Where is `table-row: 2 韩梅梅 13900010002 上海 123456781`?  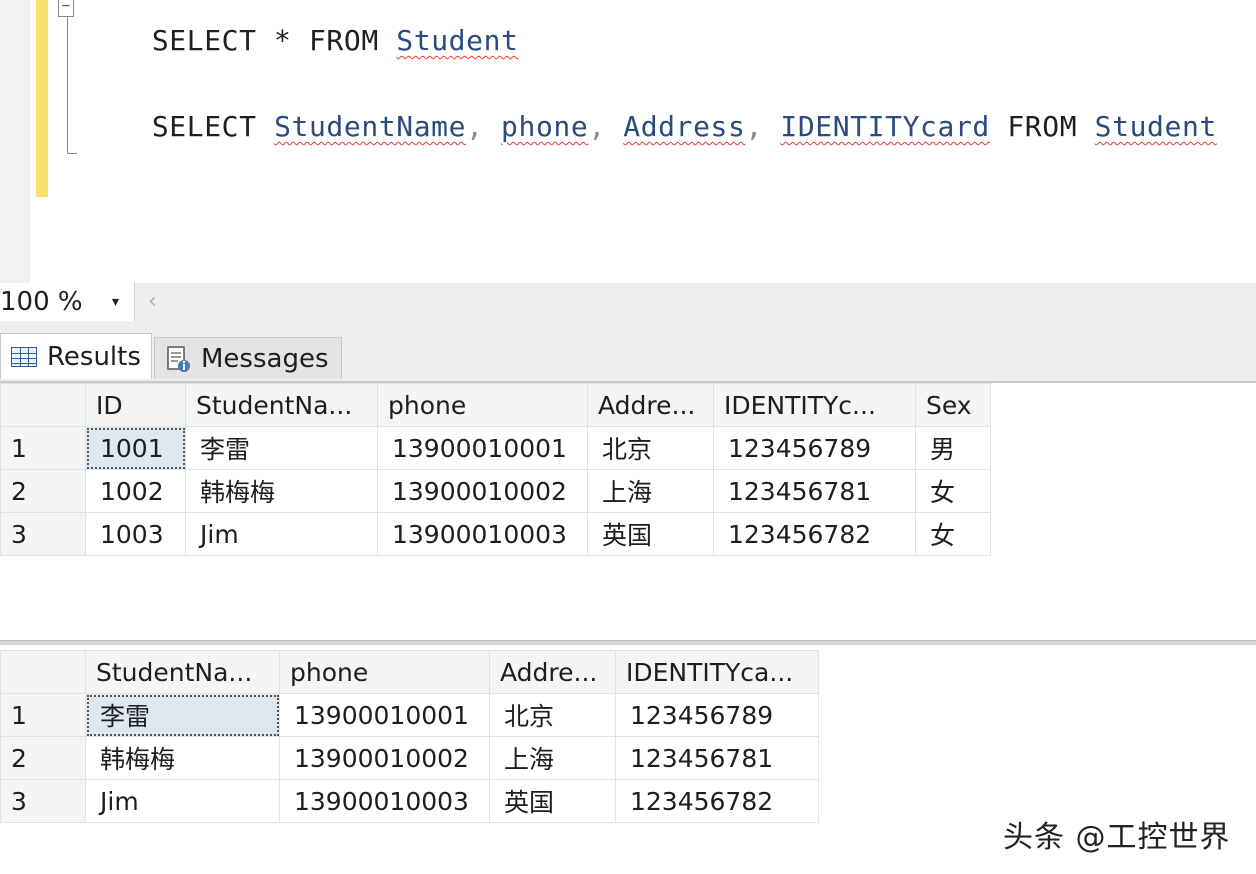
table-row: 2 韩梅梅 13900010002 上海 123456781 is located at coordinates (409, 758).